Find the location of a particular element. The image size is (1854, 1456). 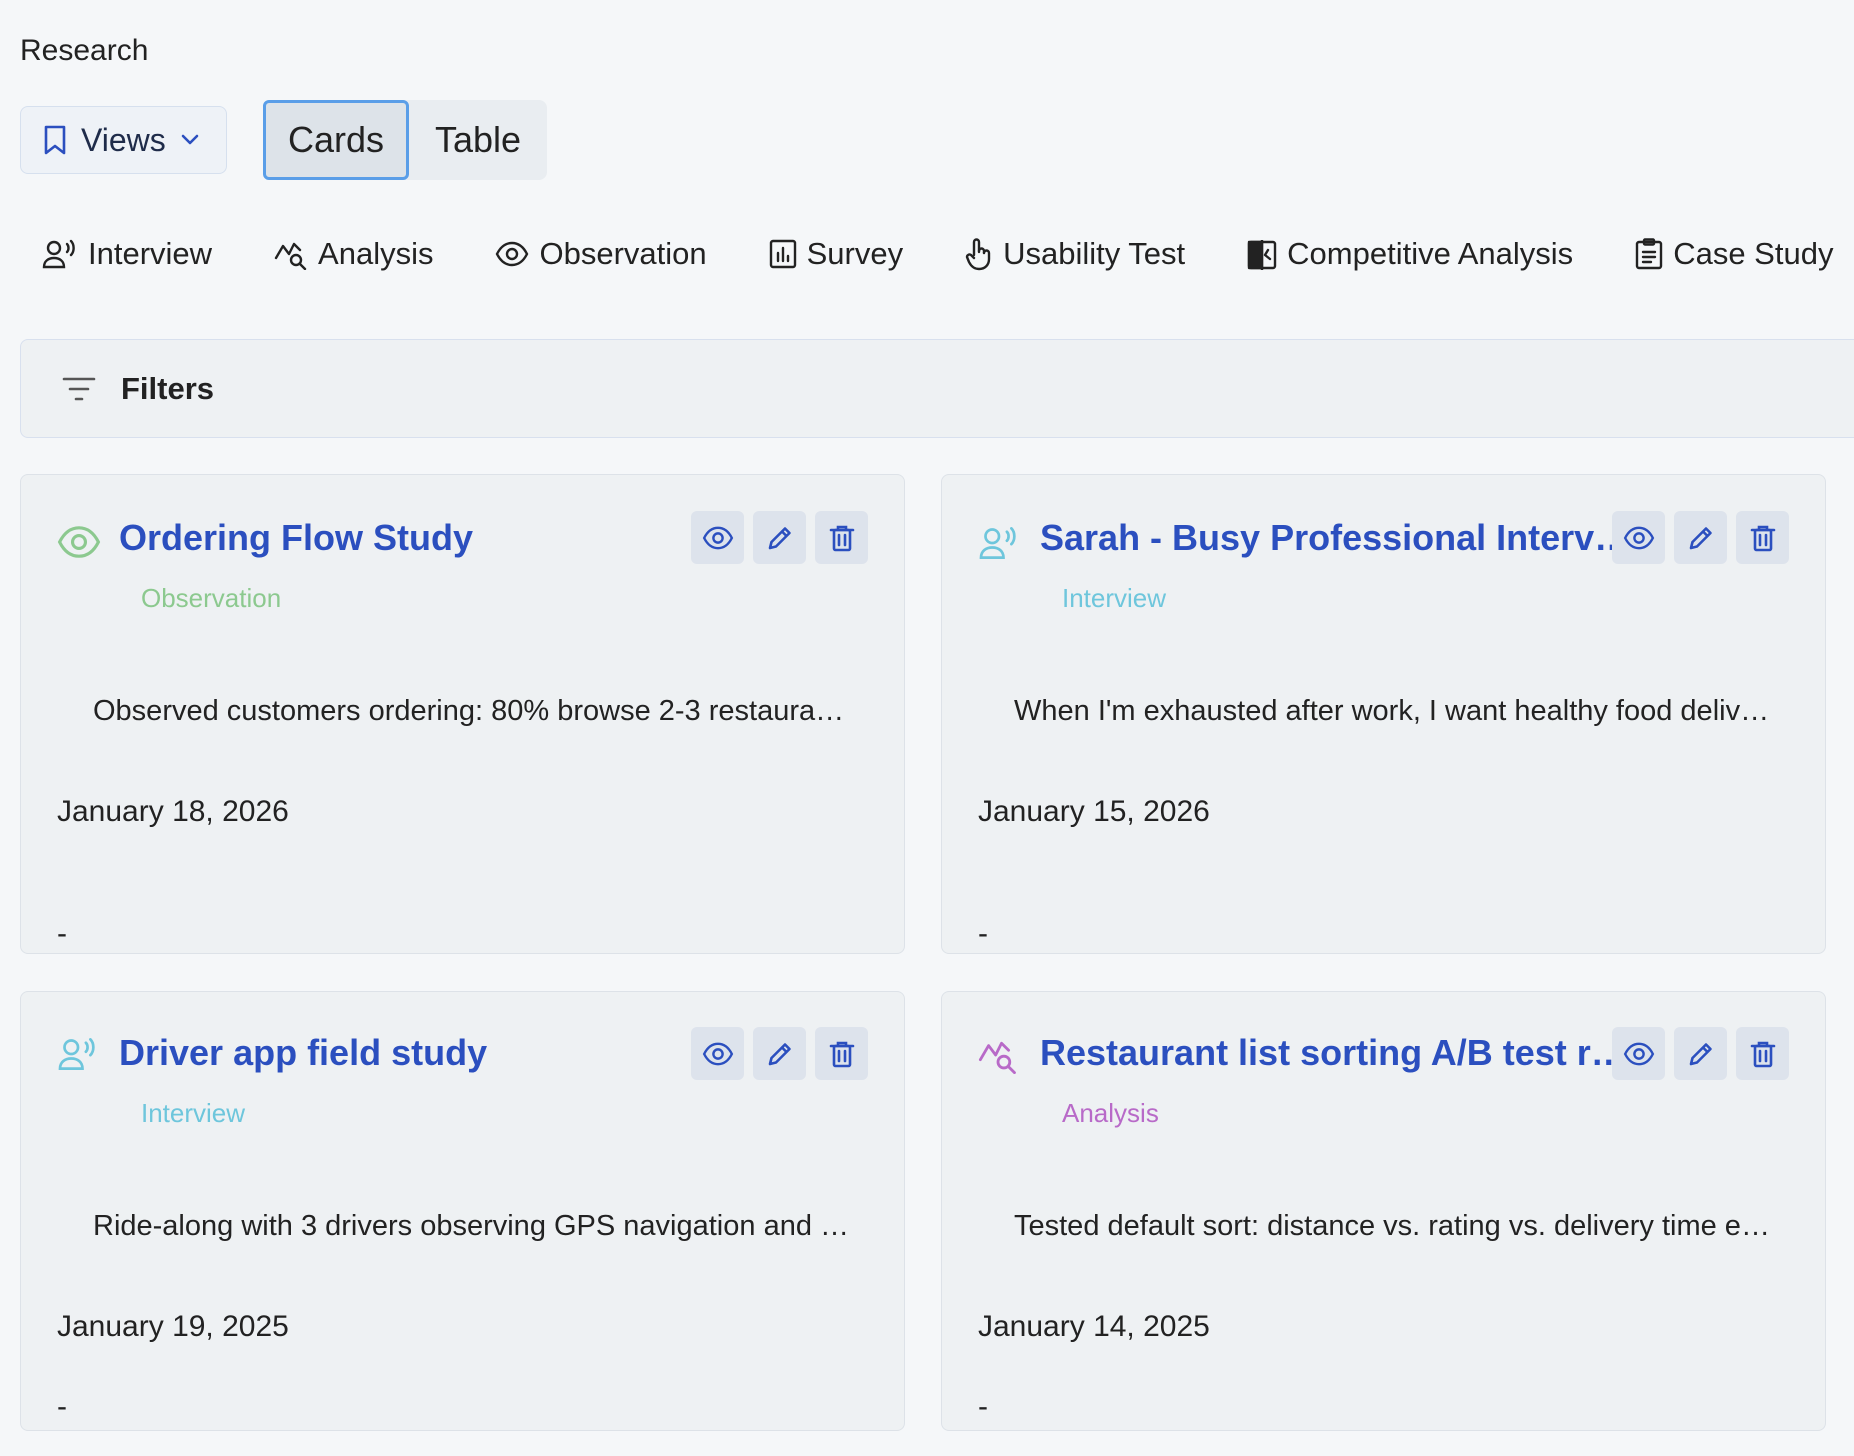

filter-icon is located at coordinates (79, 388).